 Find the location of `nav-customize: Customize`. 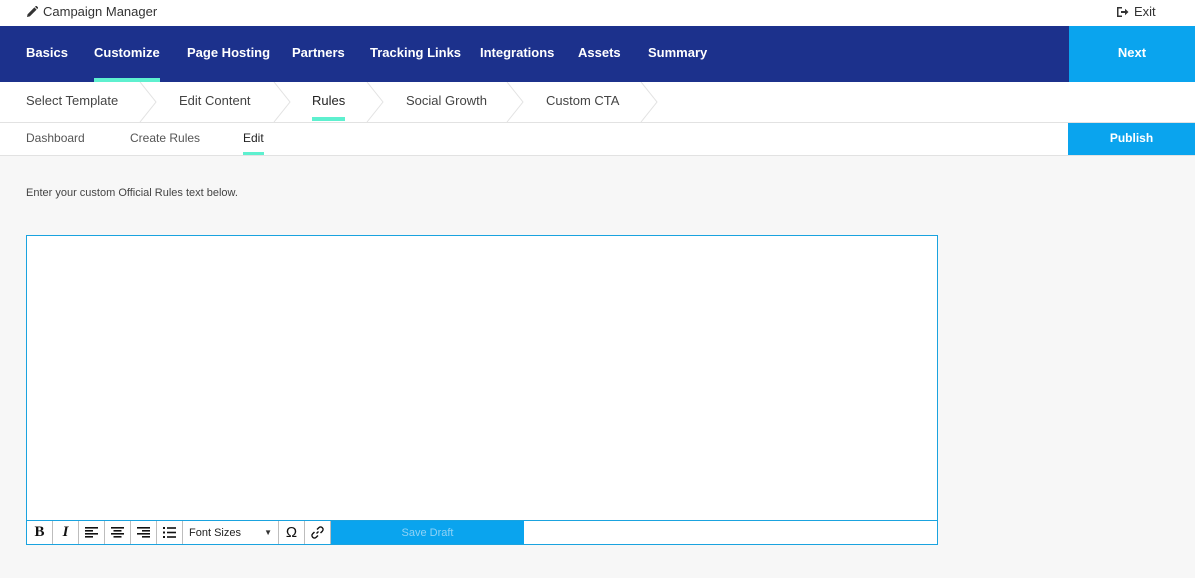

nav-customize: Customize is located at coordinates (127, 54).